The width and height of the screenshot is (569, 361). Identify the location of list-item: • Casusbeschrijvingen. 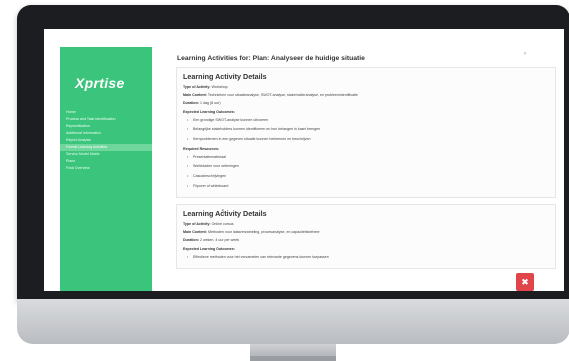
(366, 176).